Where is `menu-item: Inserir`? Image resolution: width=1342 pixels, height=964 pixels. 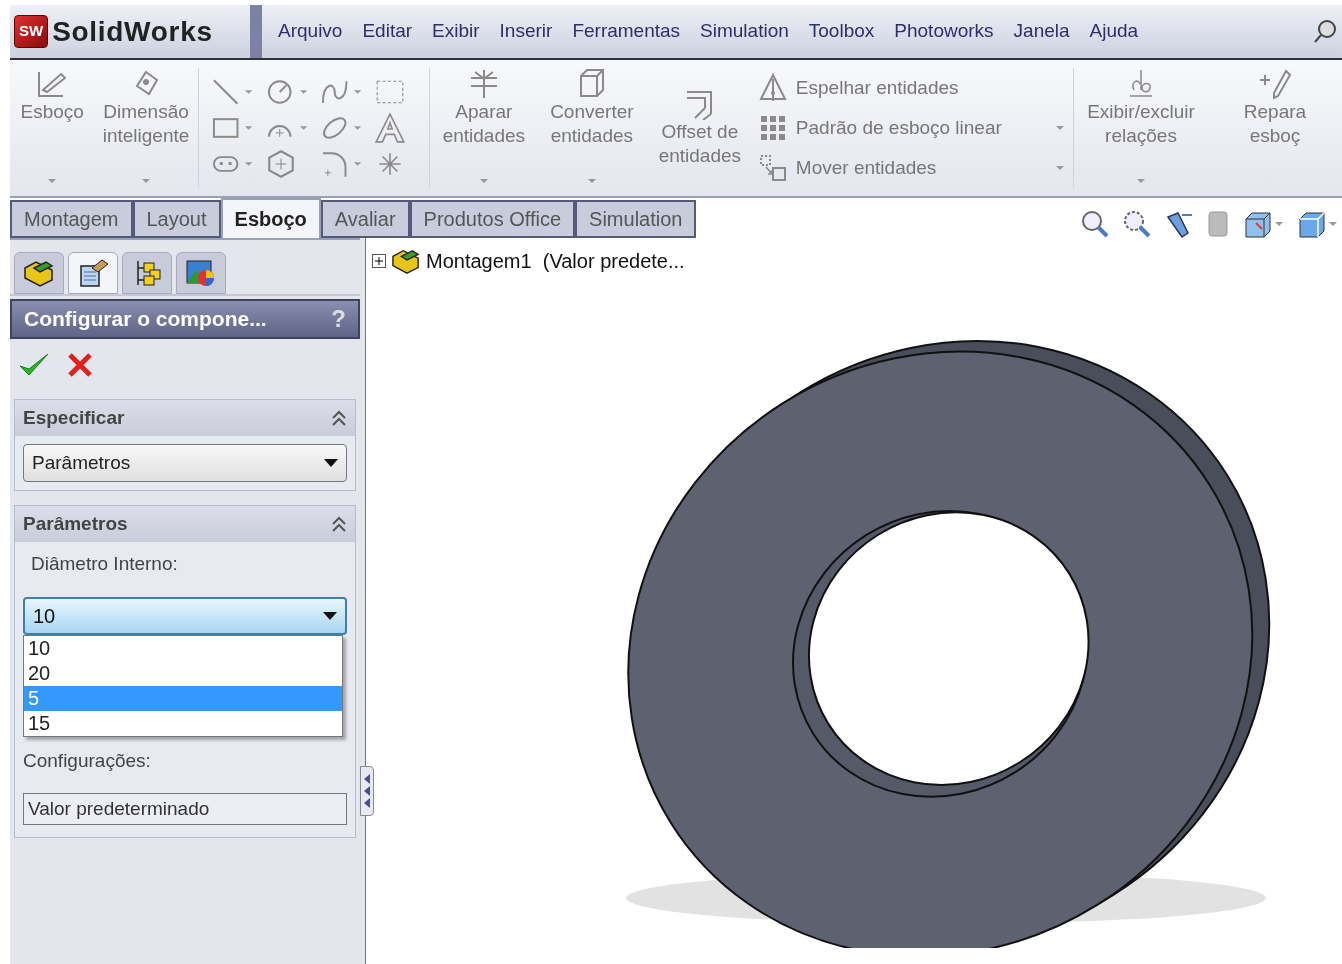 menu-item: Inserir is located at coordinates (526, 31).